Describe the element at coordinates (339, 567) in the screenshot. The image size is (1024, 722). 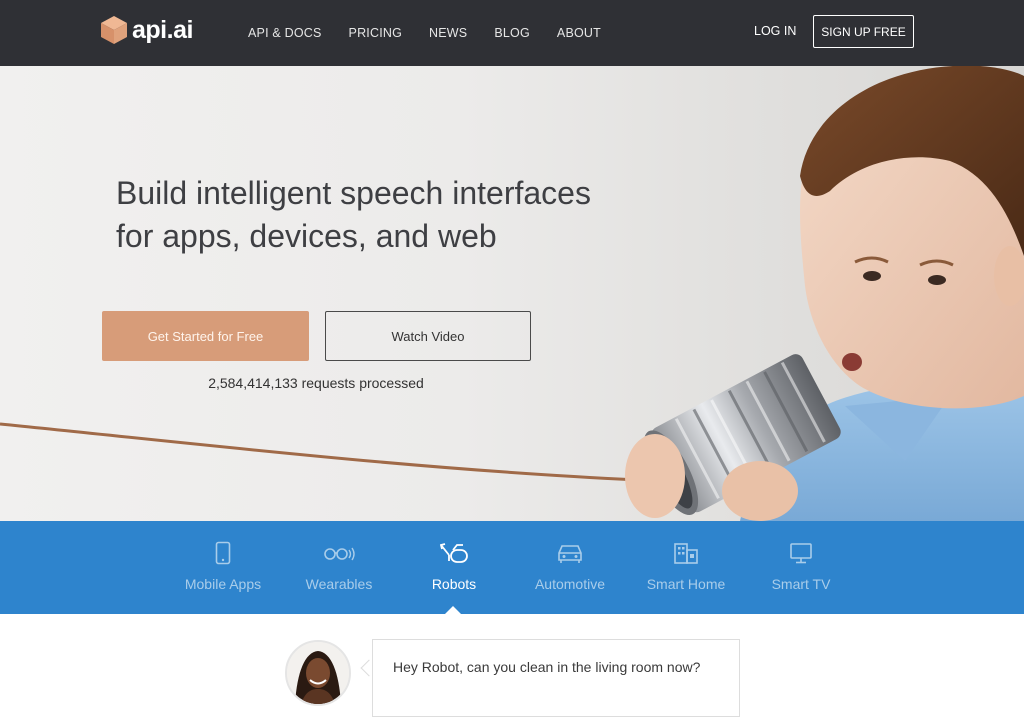
I see `tab-wearables: Wearables` at that location.